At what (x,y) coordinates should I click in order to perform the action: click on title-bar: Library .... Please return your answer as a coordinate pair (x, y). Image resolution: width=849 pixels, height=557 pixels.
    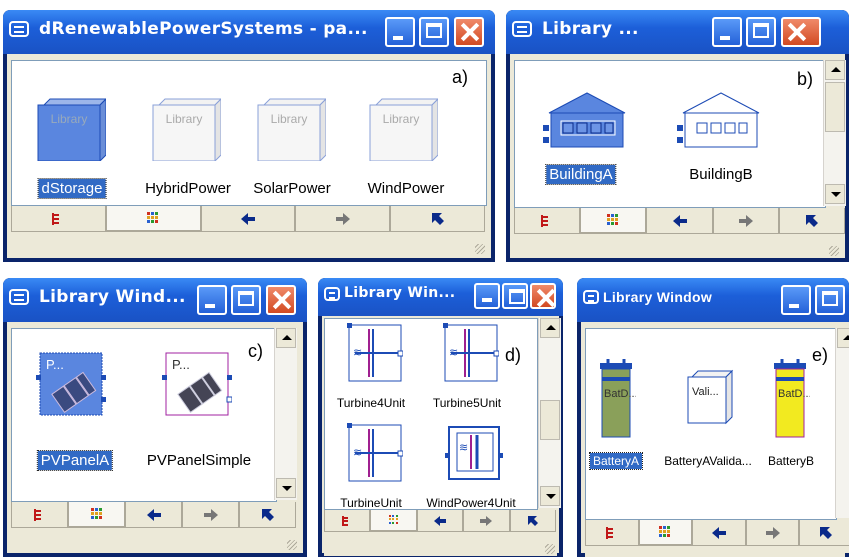
    Looking at the image, I should click on (677, 32).